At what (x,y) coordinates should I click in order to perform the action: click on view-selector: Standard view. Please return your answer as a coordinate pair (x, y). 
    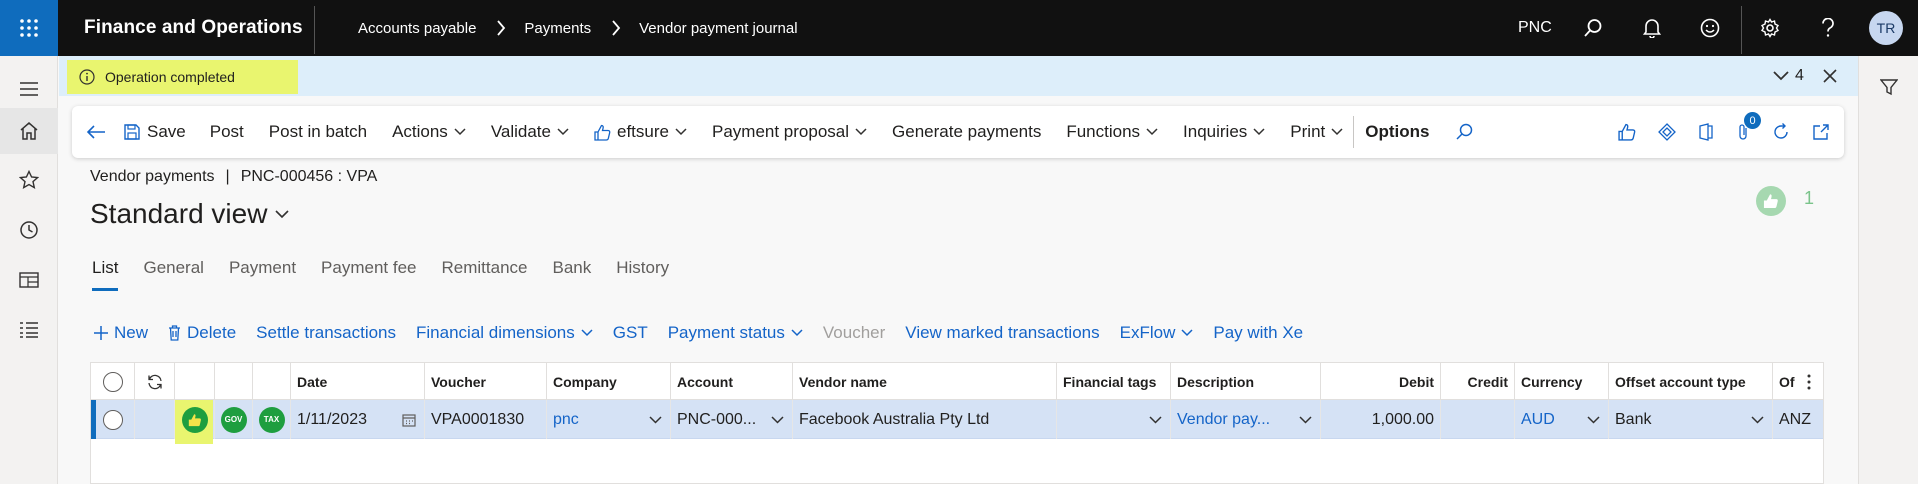
    Looking at the image, I should click on (190, 214).